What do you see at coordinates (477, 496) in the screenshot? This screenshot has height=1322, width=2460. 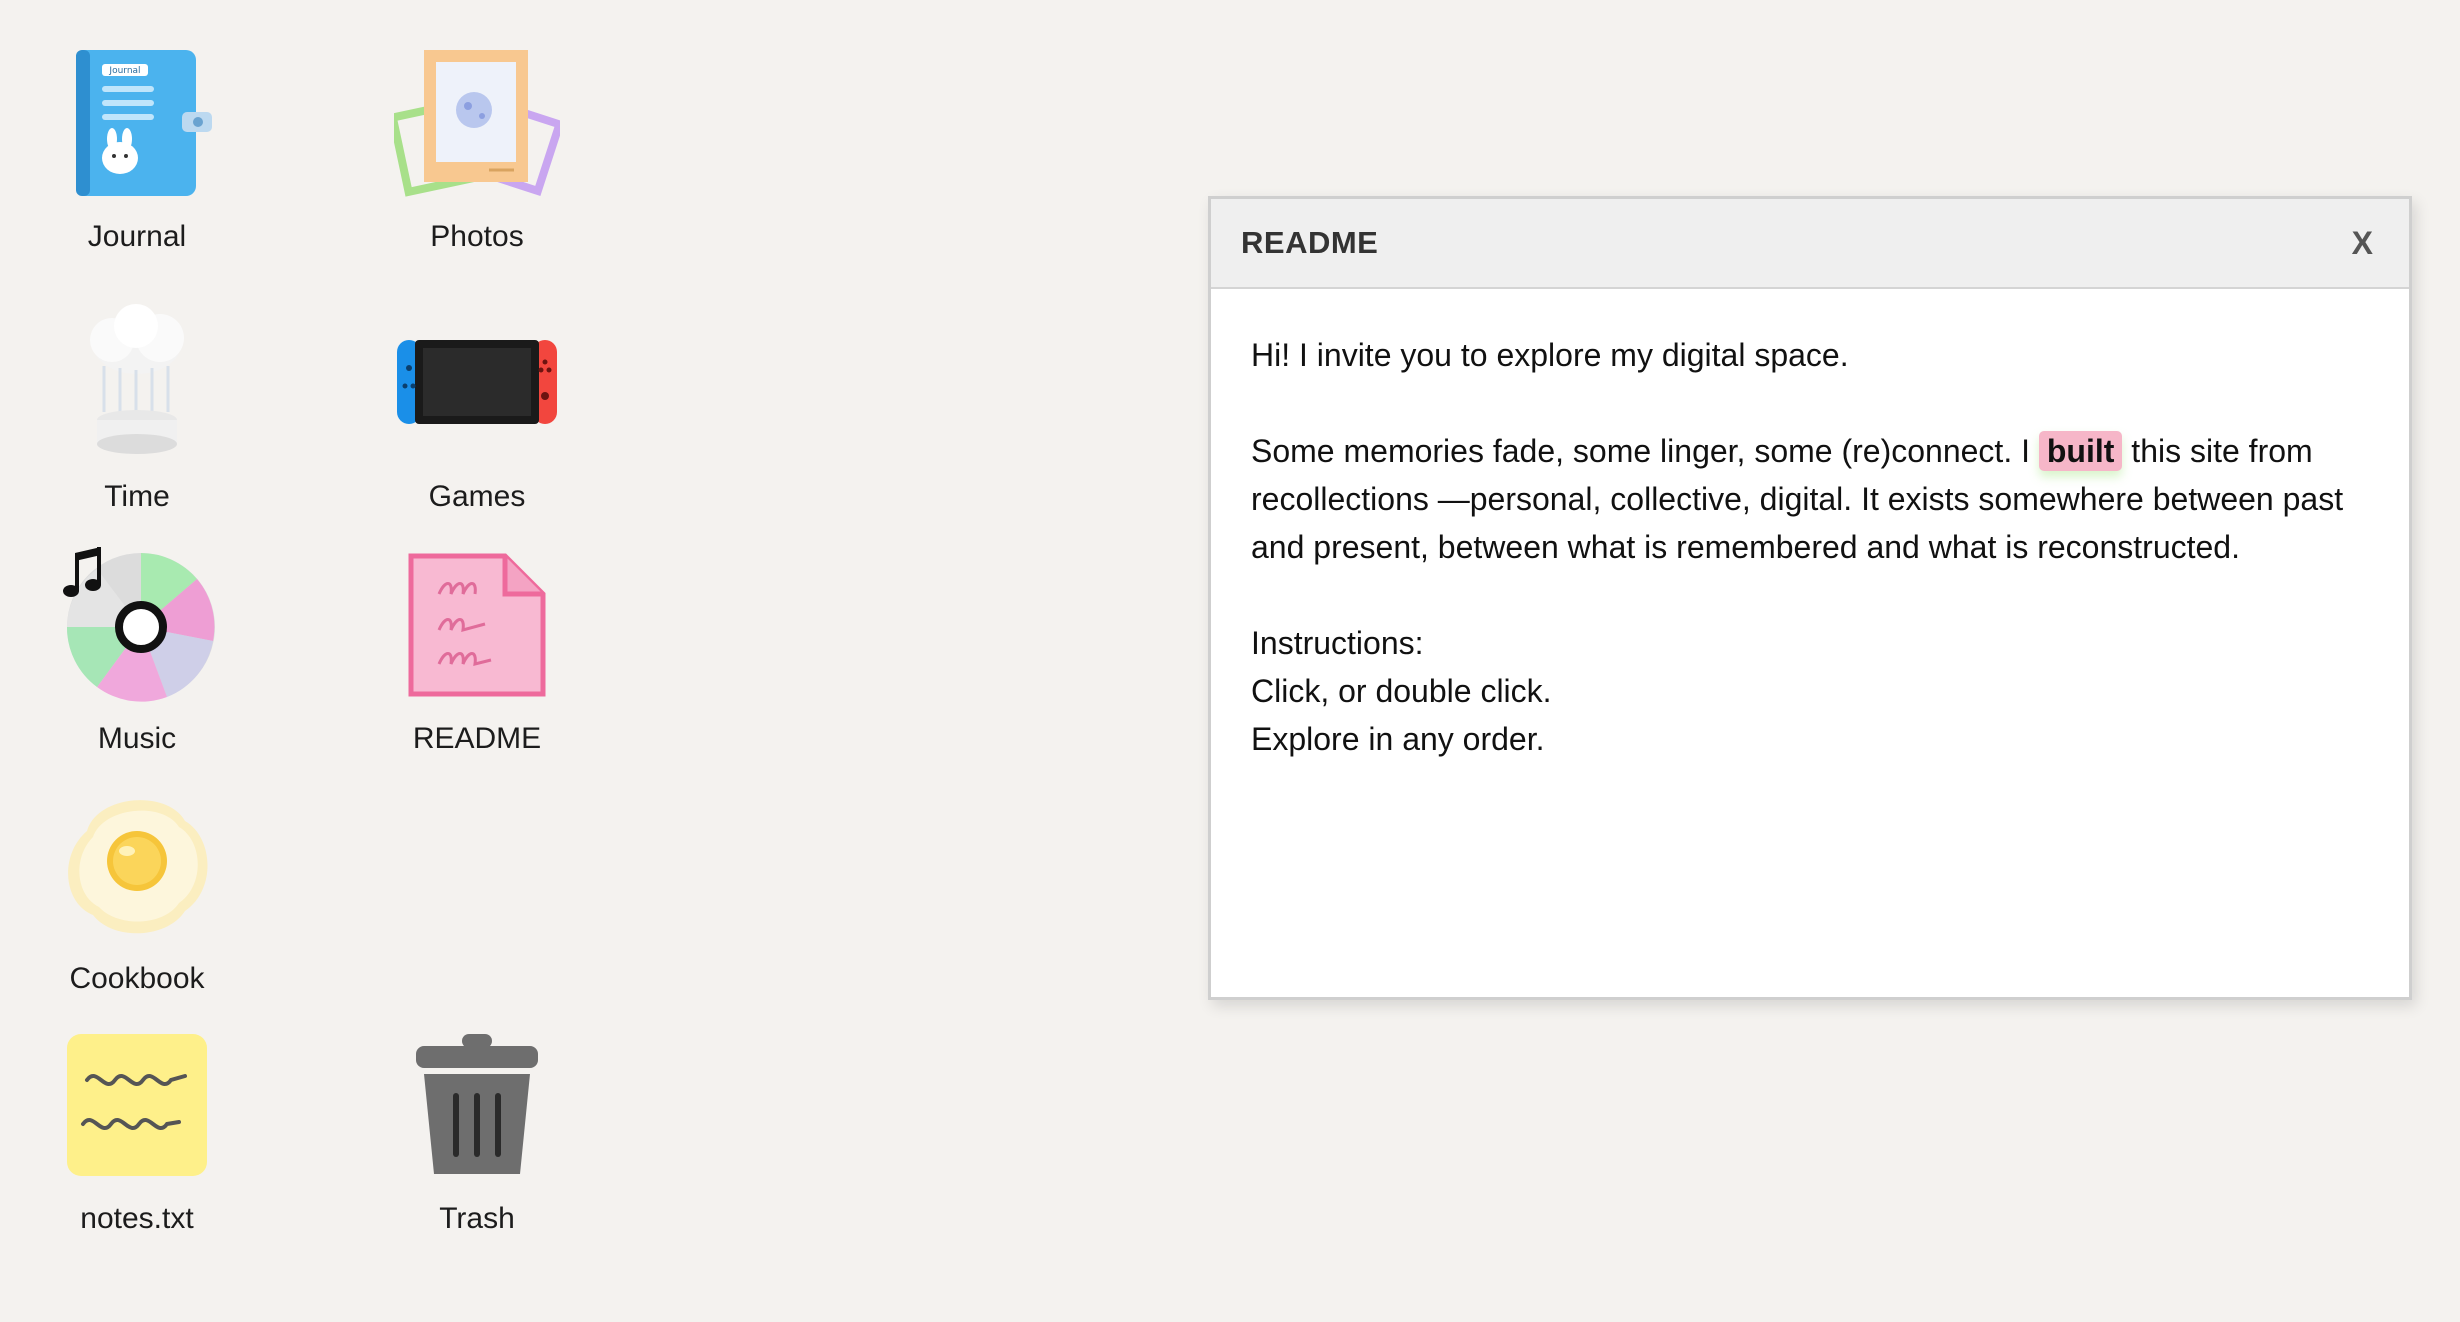 I see `icon-label-games: Games` at bounding box center [477, 496].